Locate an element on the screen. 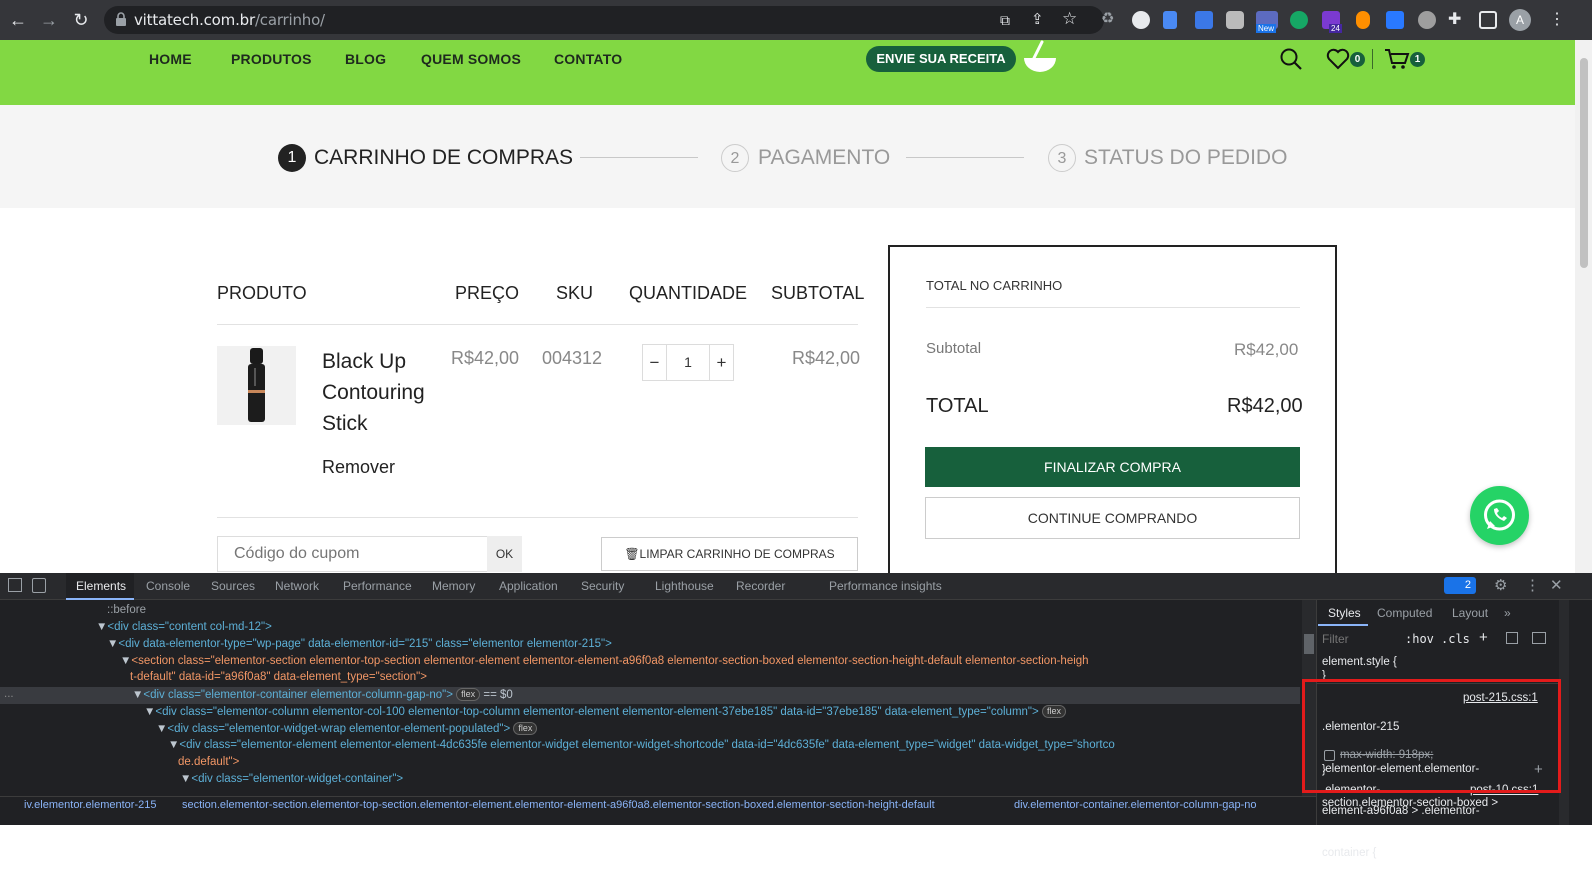  more-tabs-icon: » is located at coordinates (1507, 613).